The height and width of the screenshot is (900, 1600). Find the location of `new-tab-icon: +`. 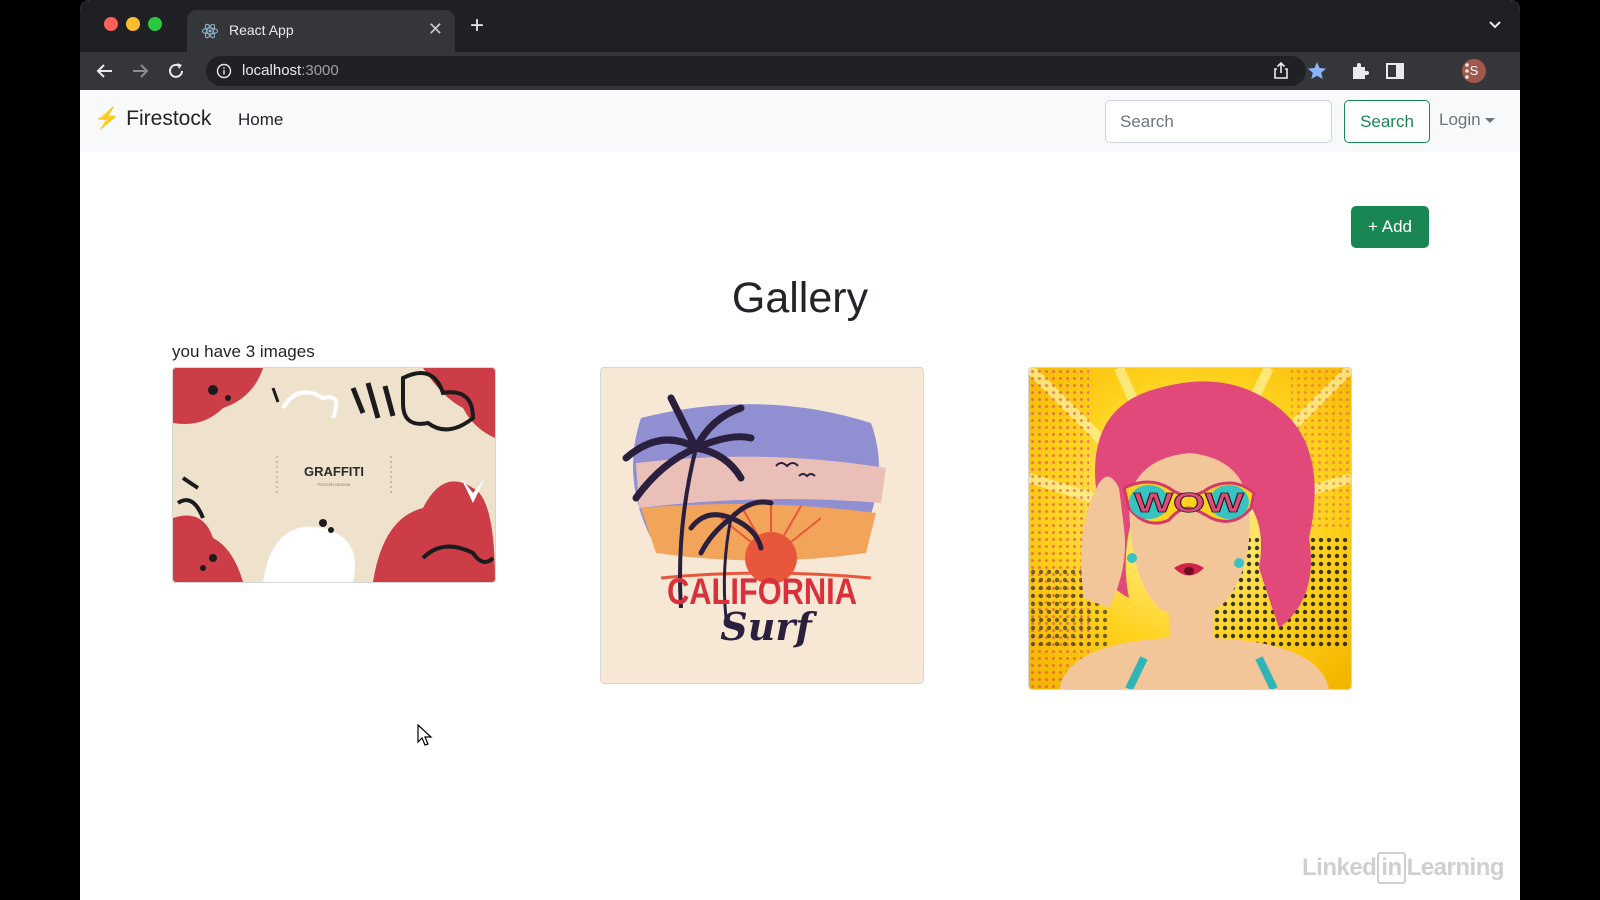

new-tab-icon: + is located at coordinates (477, 26).